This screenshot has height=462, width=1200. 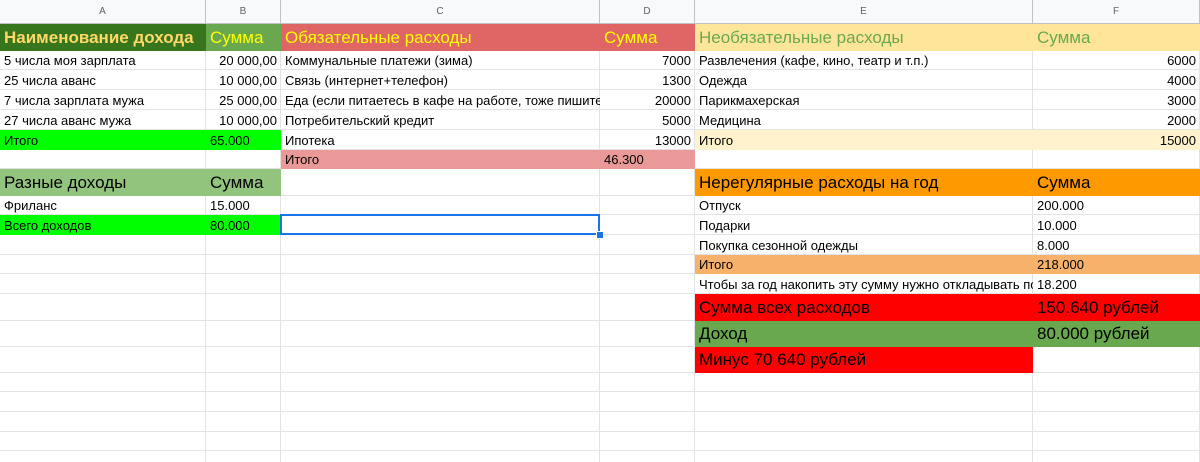 I want to click on income-row-name: 7 числа зарплата мужа, so click(x=103, y=100).